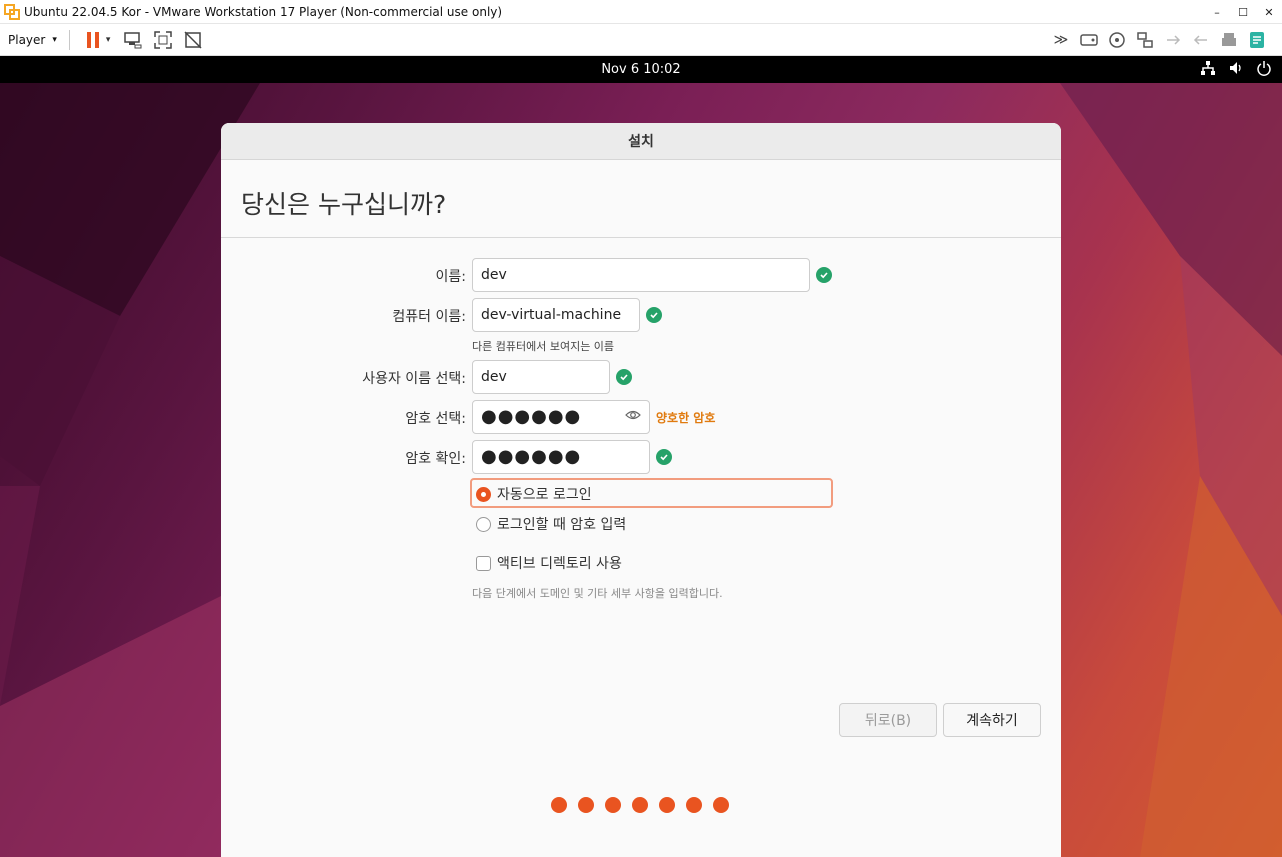 The image size is (1282, 857). I want to click on auto-login-radio: 자동으로 로그인, so click(534, 494).